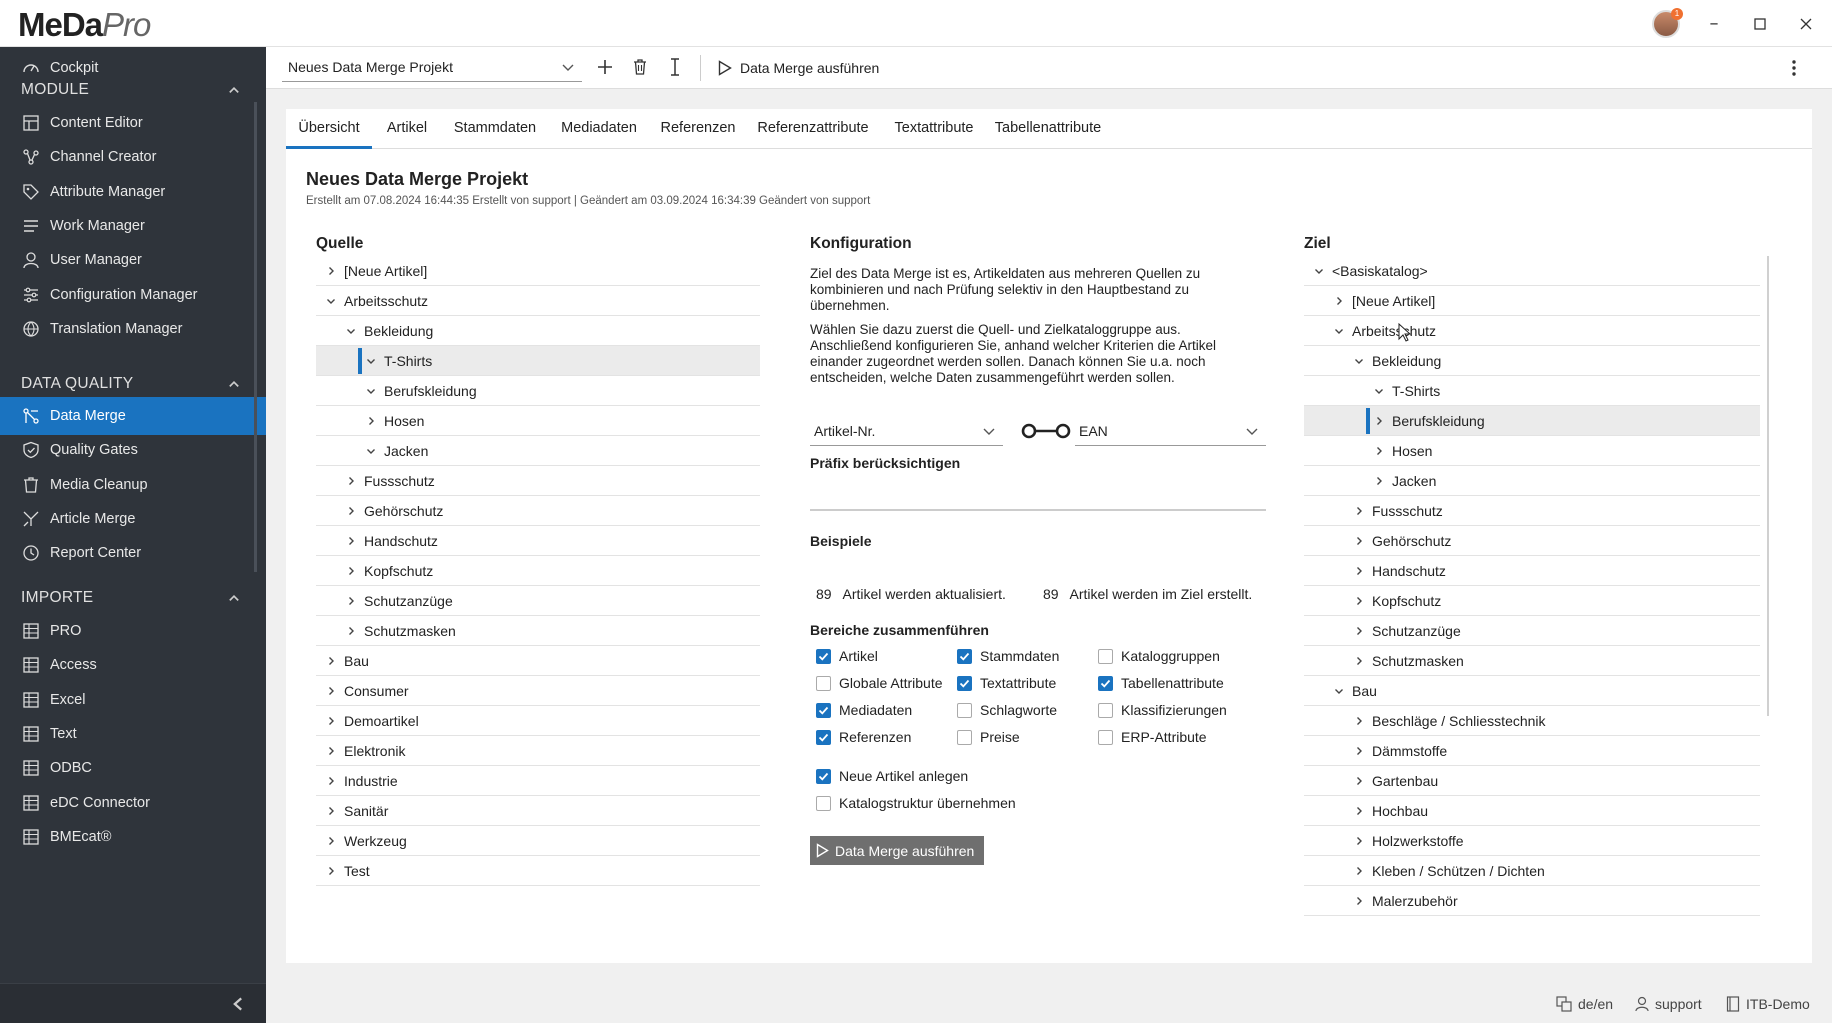 The width and height of the screenshot is (1832, 1023). I want to click on sidebar-item-excel: Excel, so click(133, 700).